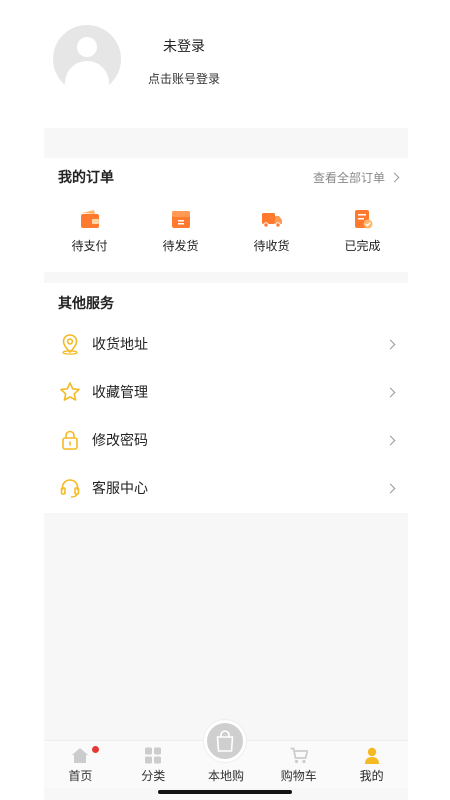  Describe the element at coordinates (184, 46) in the screenshot. I see `login-status: 未登录` at that location.